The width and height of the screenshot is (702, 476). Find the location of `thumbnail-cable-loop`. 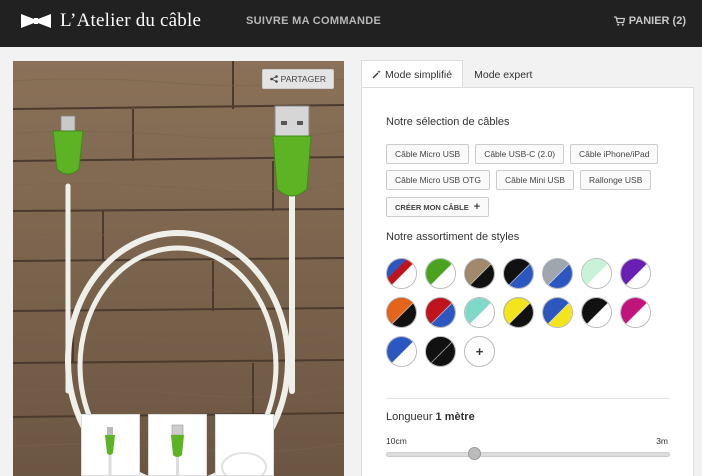

thumbnail-cable-loop is located at coordinates (244, 445).